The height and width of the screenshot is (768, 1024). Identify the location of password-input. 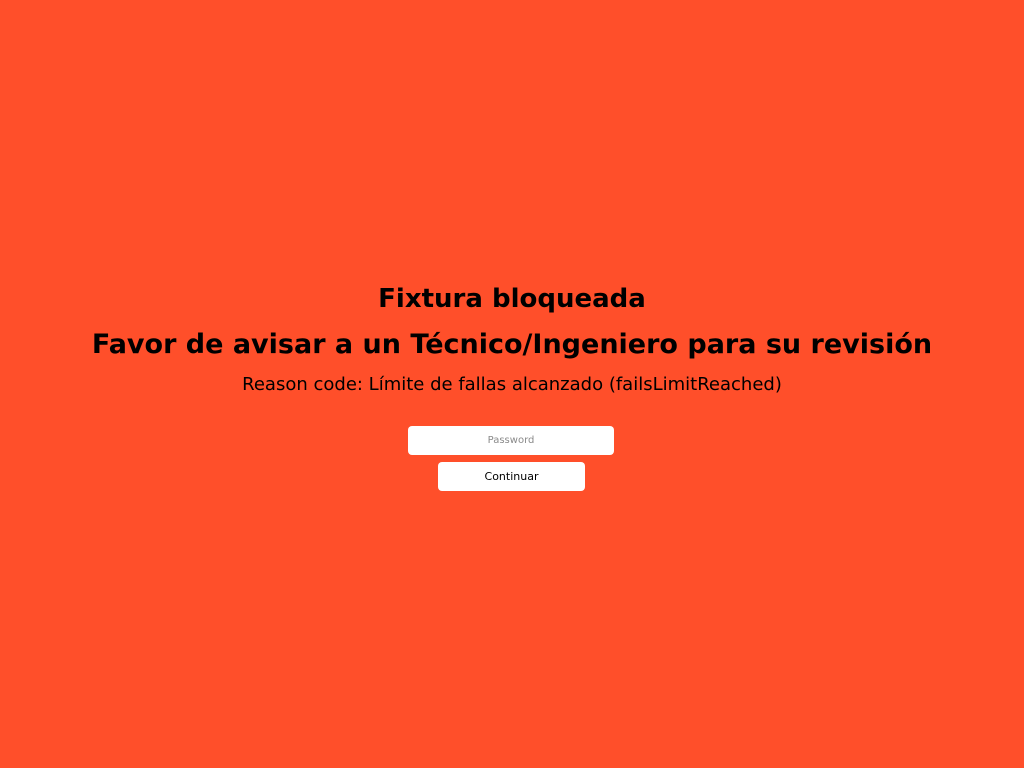
(511, 440).